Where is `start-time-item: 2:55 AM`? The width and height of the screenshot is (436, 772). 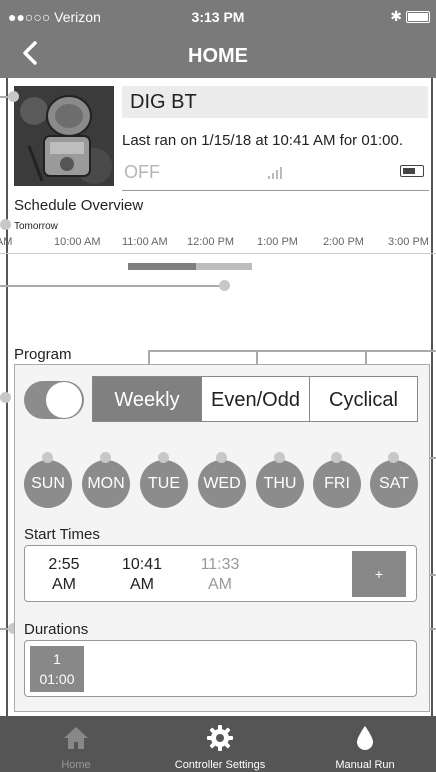 start-time-item: 2:55 AM is located at coordinates (64, 575).